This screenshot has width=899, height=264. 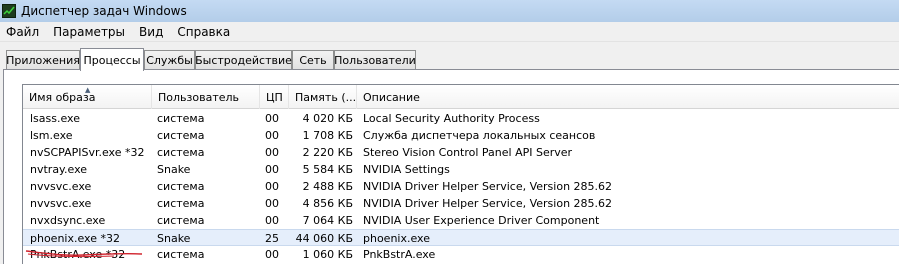 What do you see at coordinates (479, 135) in the screenshot?
I see `table-cell: Служба диспетчера локальных сеансов` at bounding box center [479, 135].